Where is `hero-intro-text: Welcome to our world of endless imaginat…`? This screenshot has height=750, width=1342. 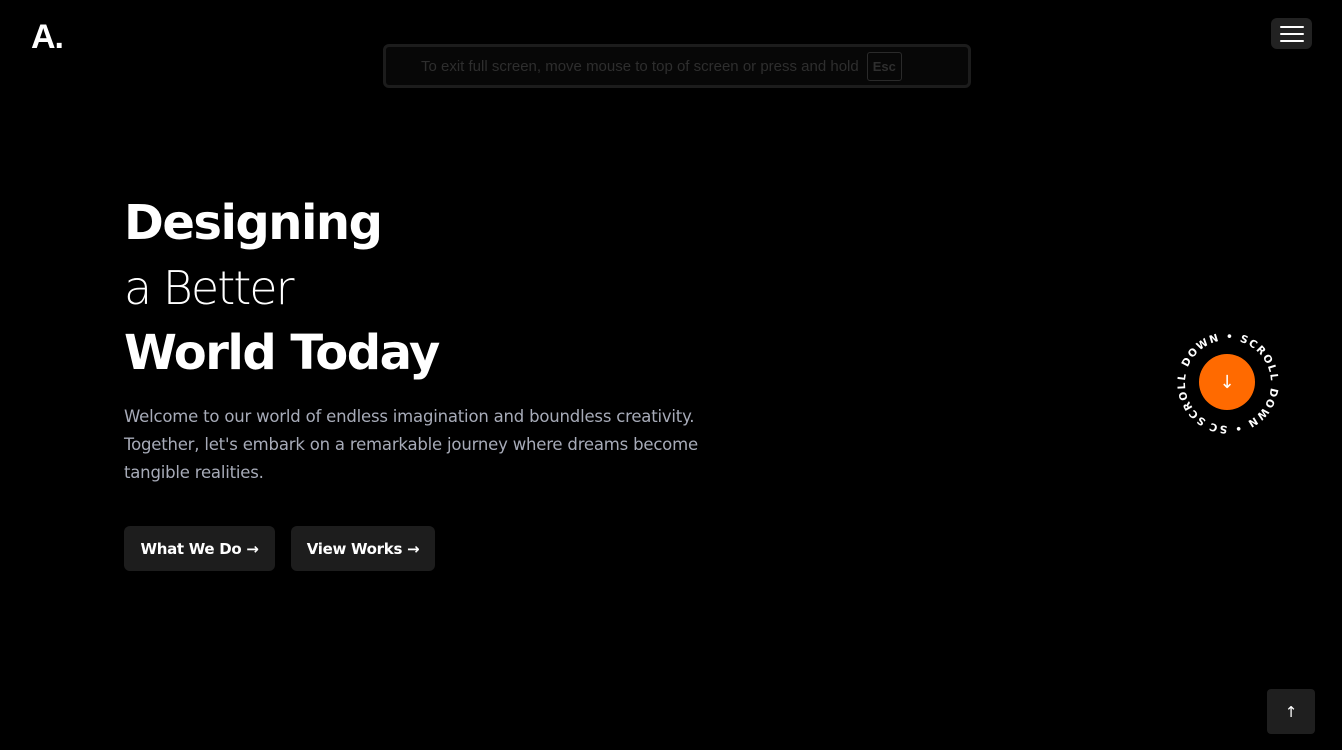
hero-intro-text: Welcome to our world of endless imaginat… is located at coordinates (411, 444).